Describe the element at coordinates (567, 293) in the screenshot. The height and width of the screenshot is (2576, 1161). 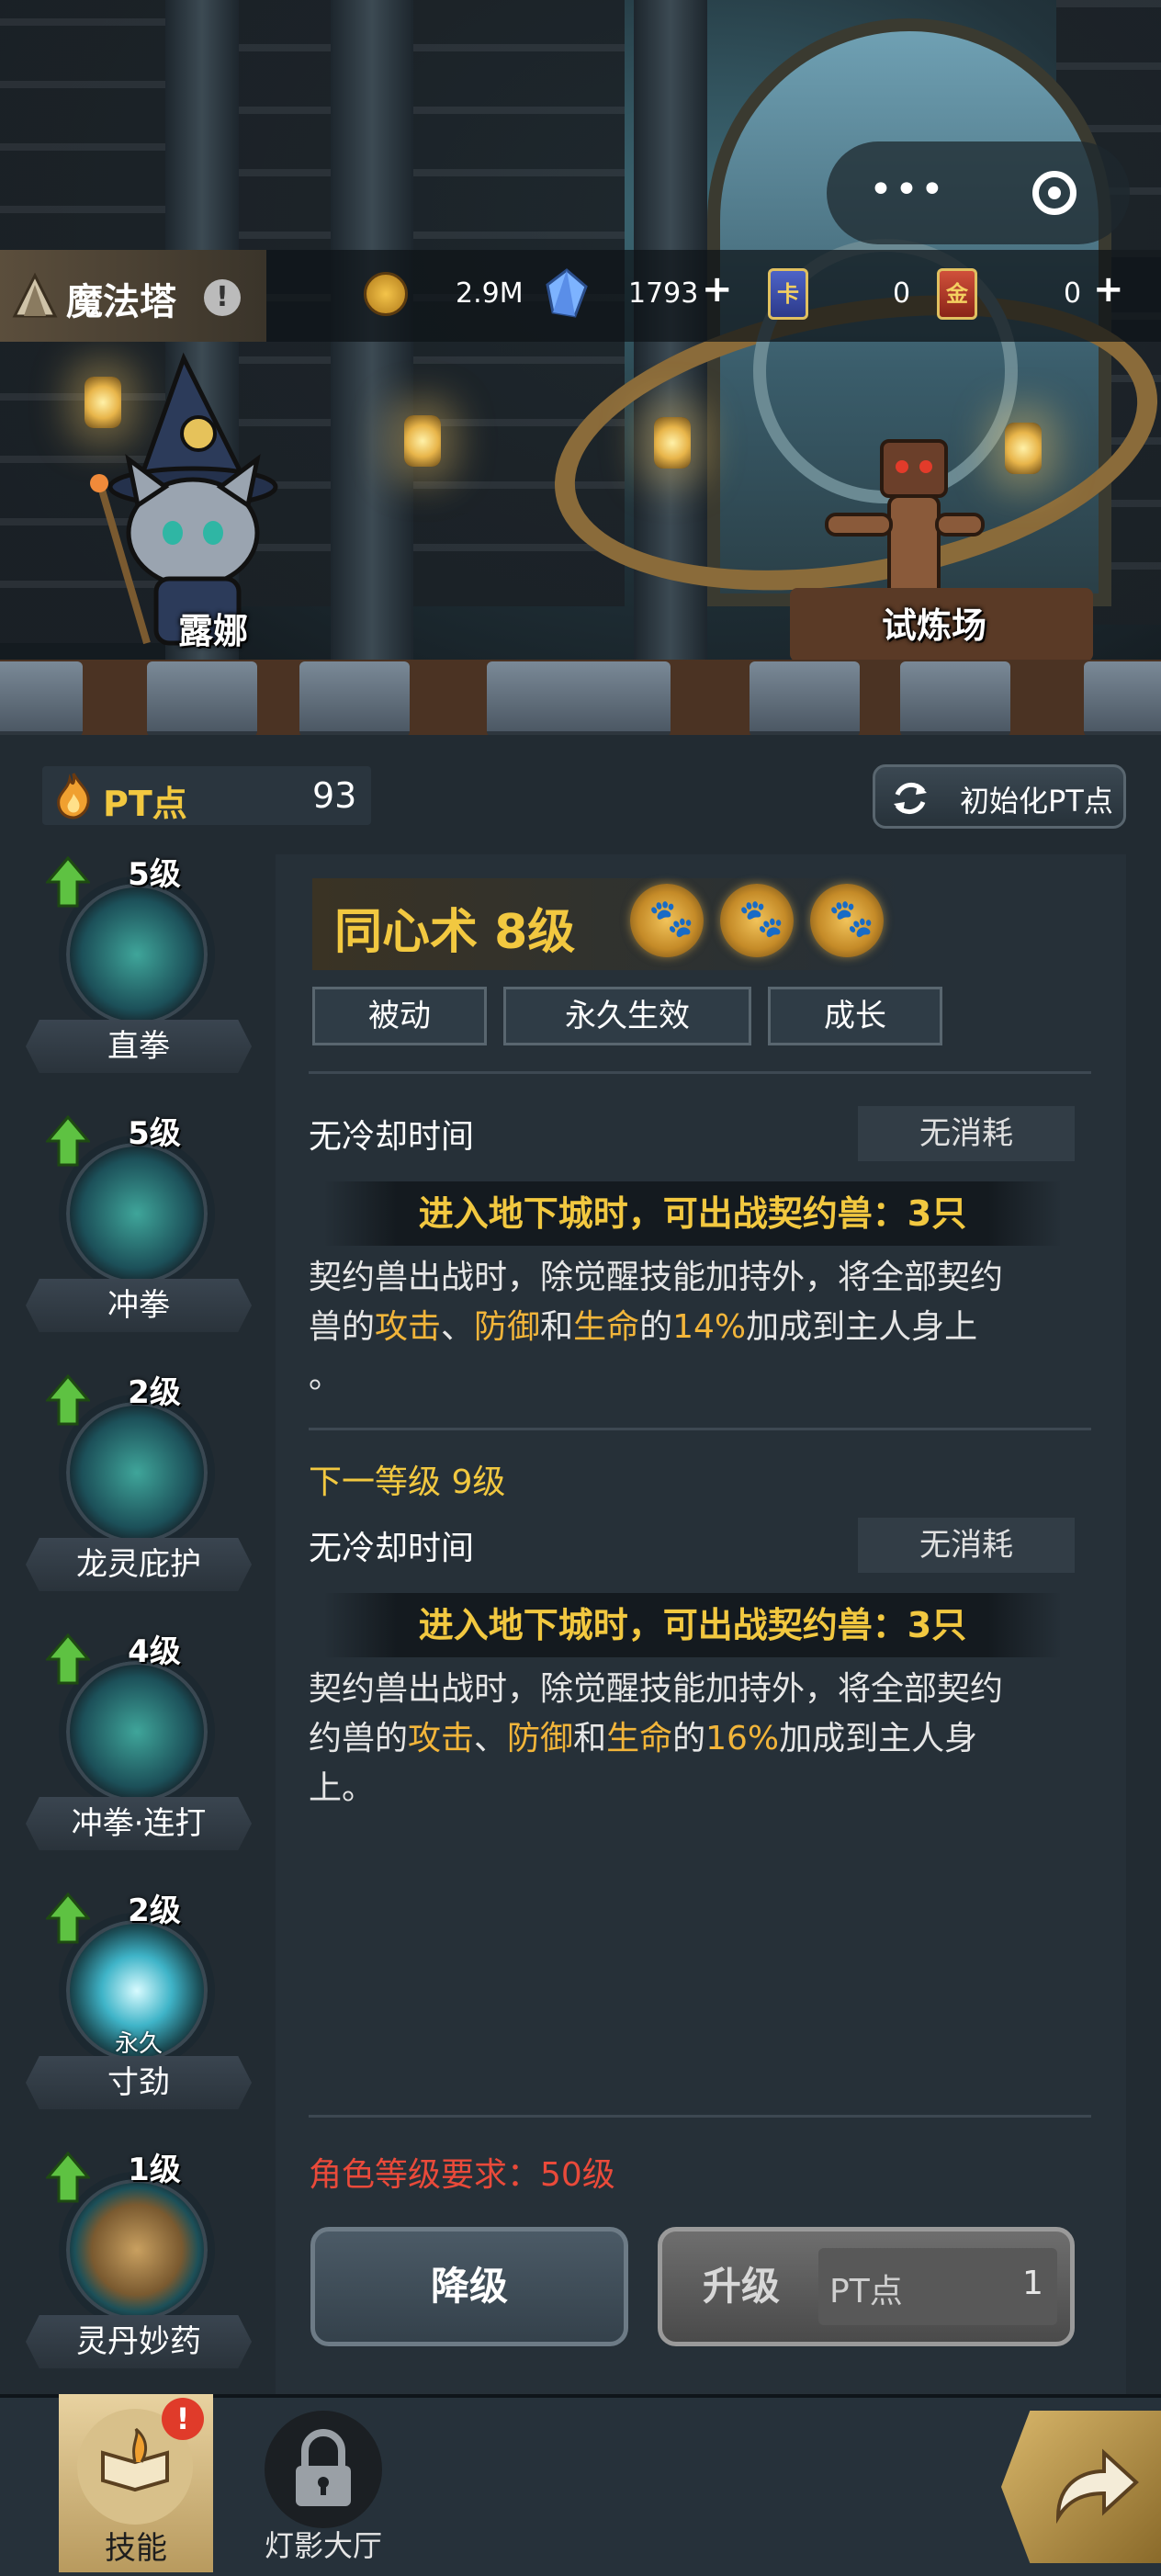
I see `crystal-icon` at that location.